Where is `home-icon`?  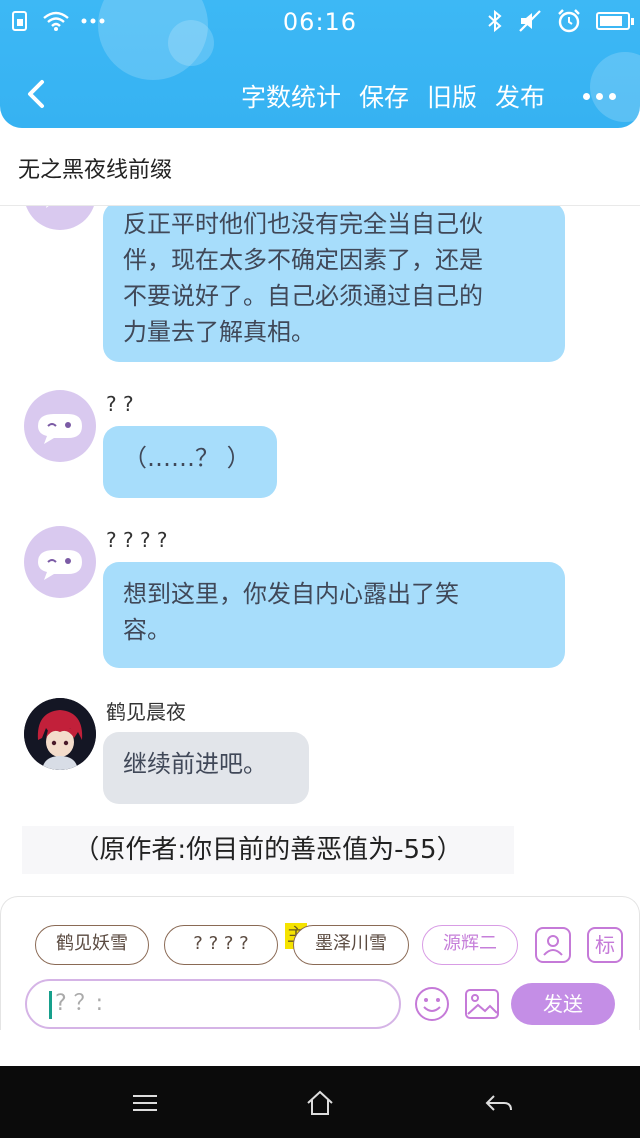 home-icon is located at coordinates (320, 1103).